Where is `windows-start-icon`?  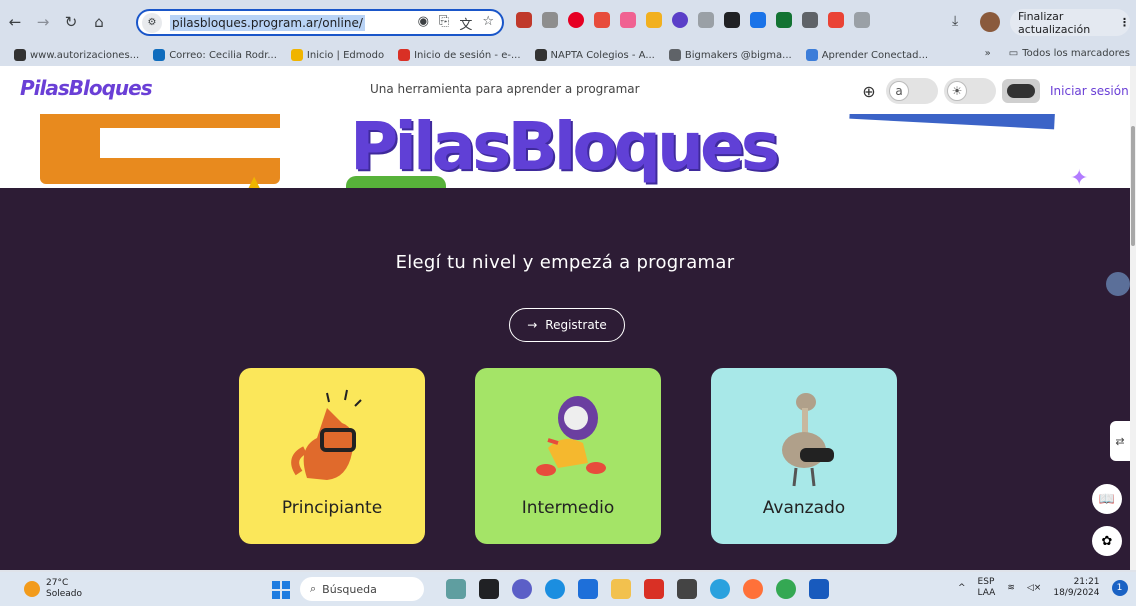 windows-start-icon is located at coordinates (281, 590).